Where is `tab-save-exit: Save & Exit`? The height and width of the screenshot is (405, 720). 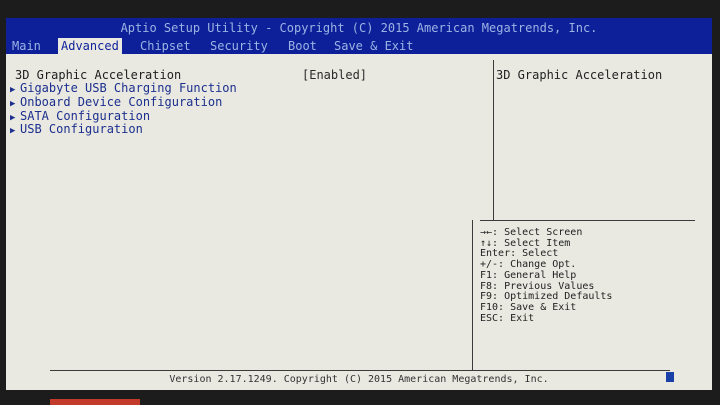
tab-save-exit: Save & Exit is located at coordinates (373, 46).